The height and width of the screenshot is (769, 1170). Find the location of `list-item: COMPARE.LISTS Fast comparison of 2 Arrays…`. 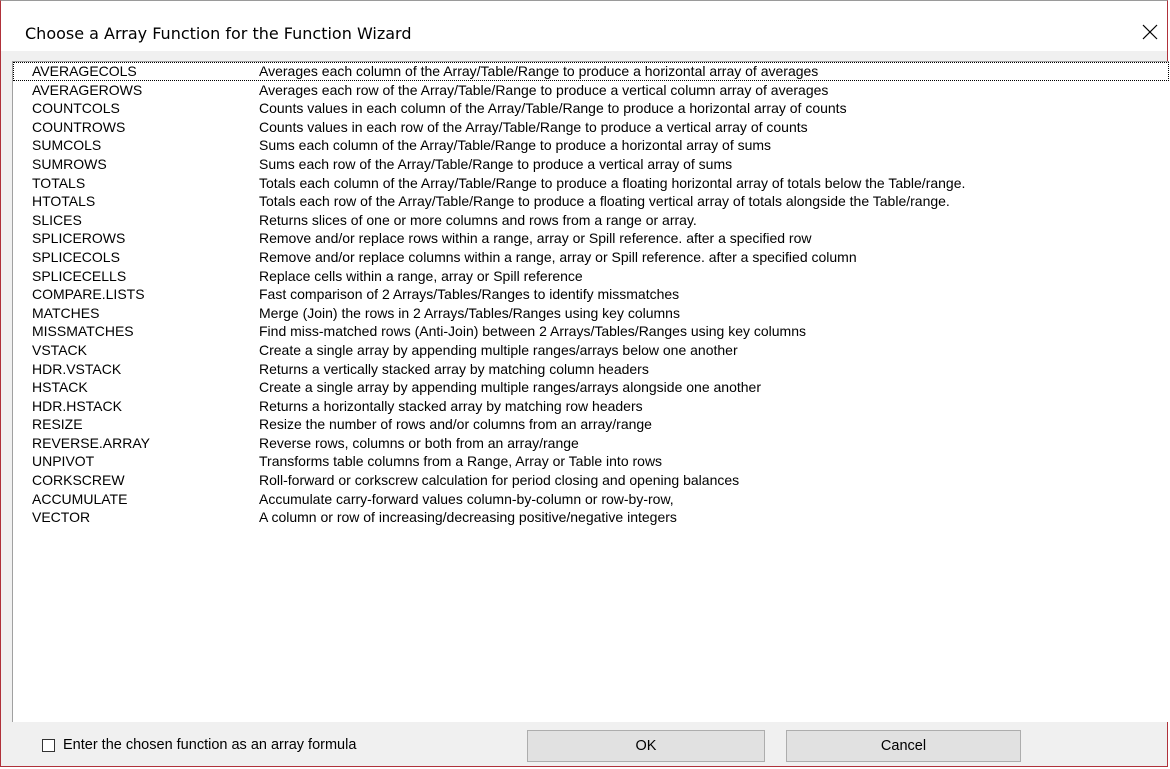

list-item: COMPARE.LISTS Fast comparison of 2 Arrays… is located at coordinates (591, 294).